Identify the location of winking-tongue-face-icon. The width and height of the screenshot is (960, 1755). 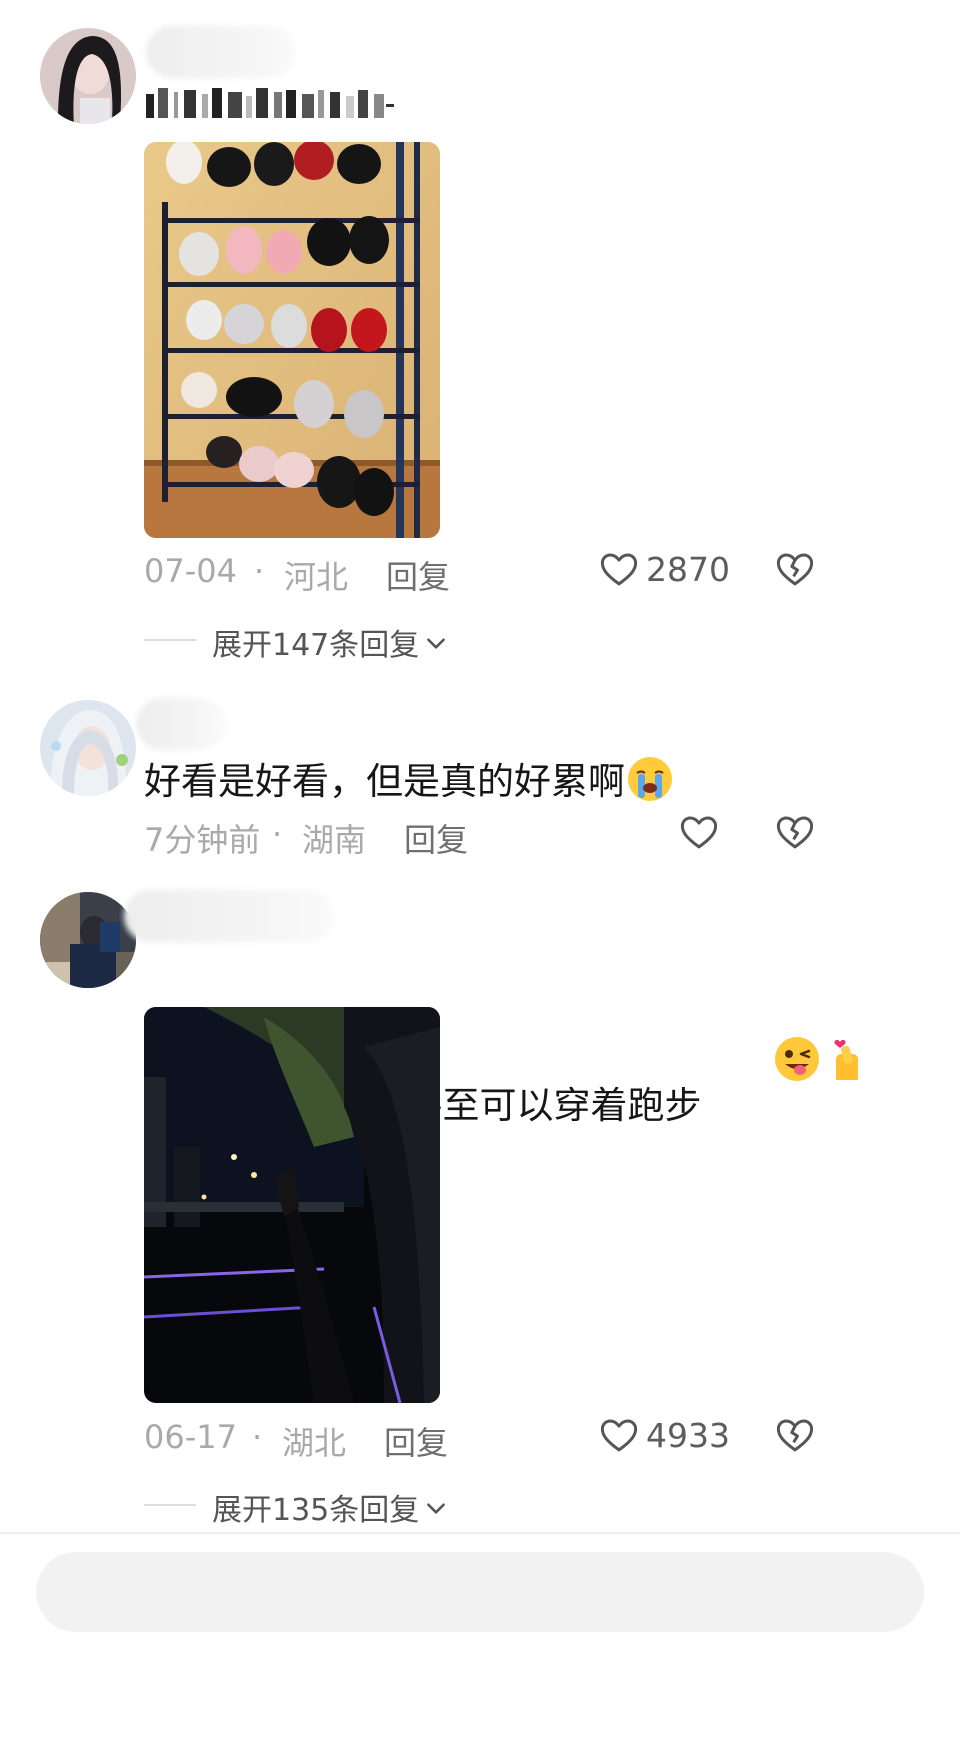
(762, 1036).